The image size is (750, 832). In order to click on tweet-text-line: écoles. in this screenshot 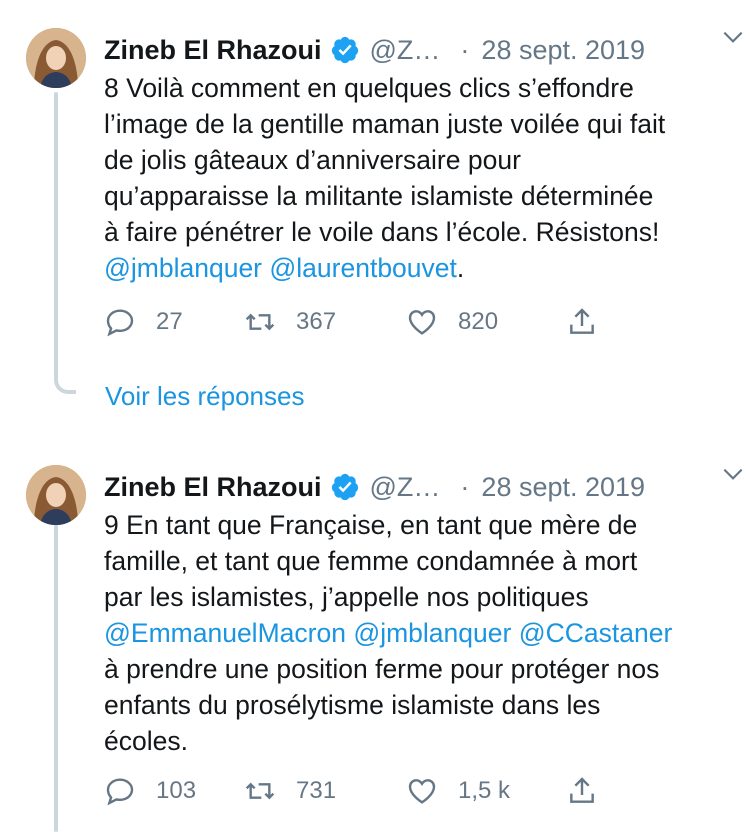, I will do `click(414, 741)`.